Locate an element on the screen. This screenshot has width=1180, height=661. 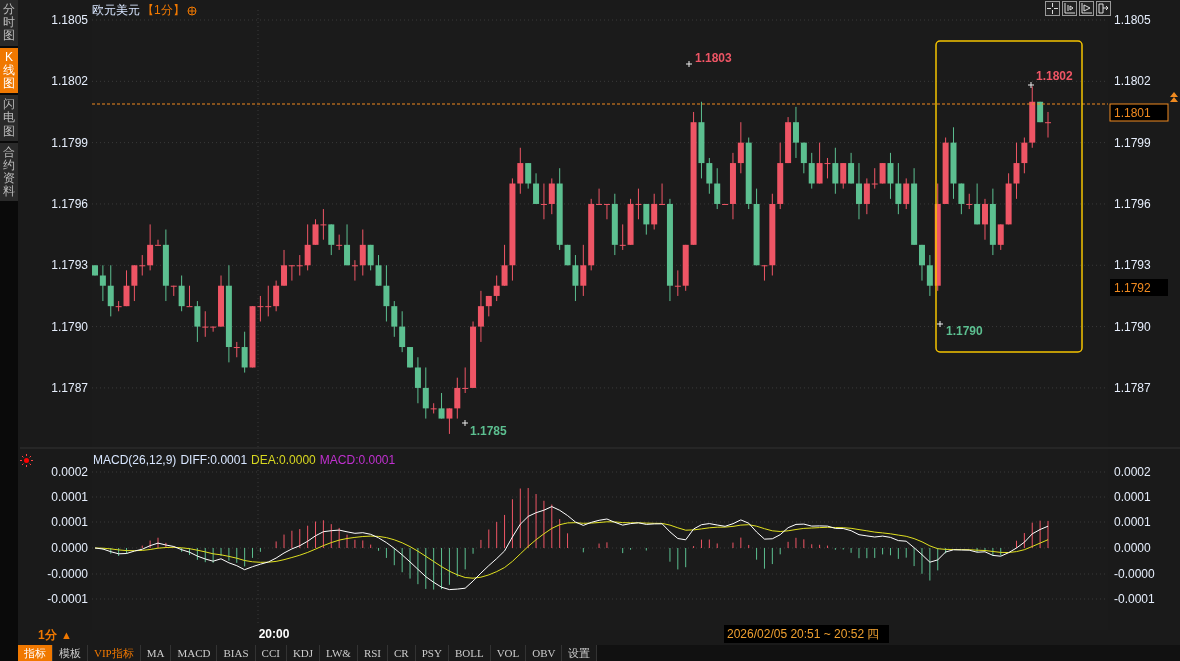
caret-icon: ▲ is located at coordinates (66, 635).